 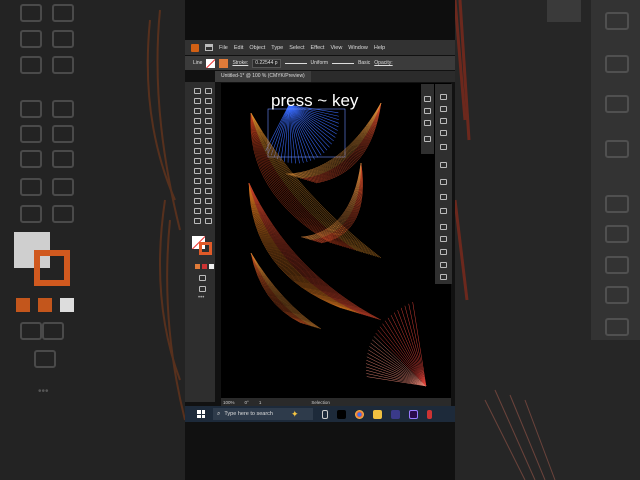 I want to click on layers-panel-icon, so click(x=443, y=121).